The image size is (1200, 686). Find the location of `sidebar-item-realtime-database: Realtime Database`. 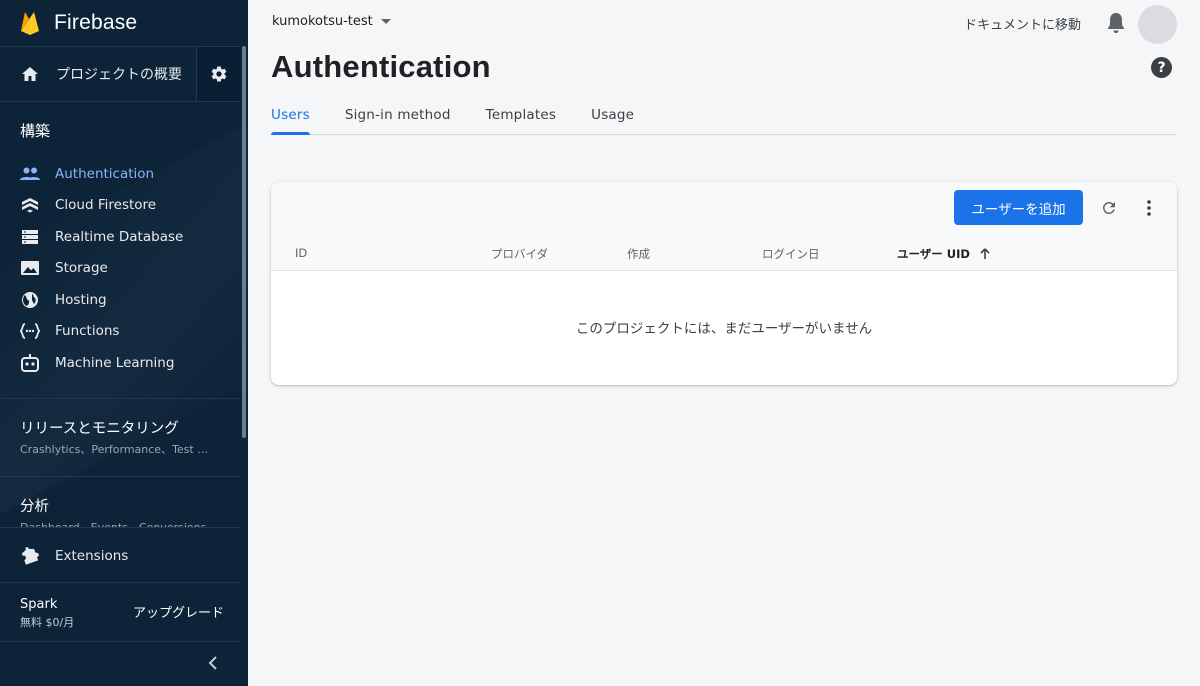

sidebar-item-realtime-database: Realtime Database is located at coordinates (120, 237).